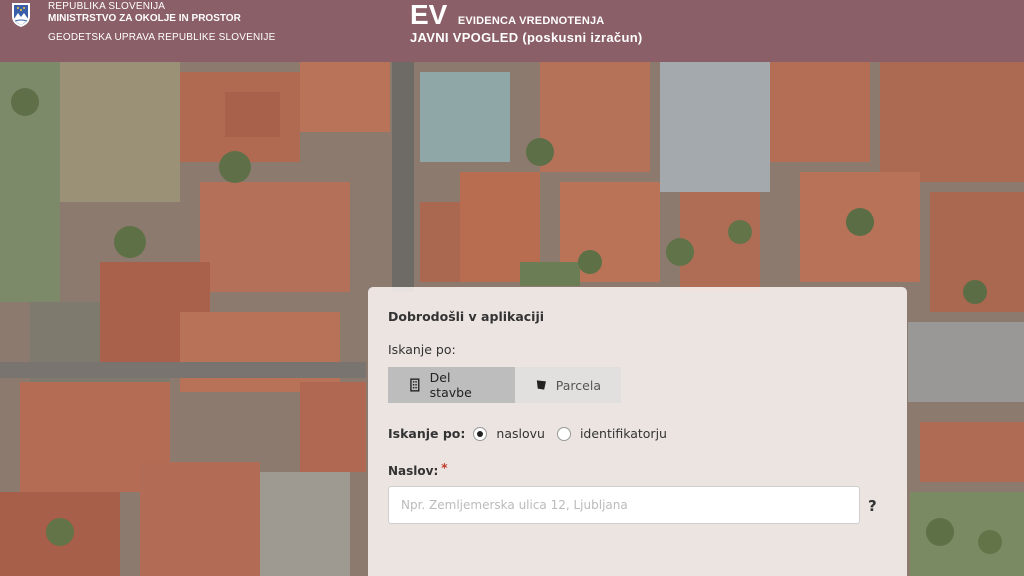 This screenshot has width=1024, height=576. I want to click on radio-option-naslovu: naslovu, so click(509, 433).